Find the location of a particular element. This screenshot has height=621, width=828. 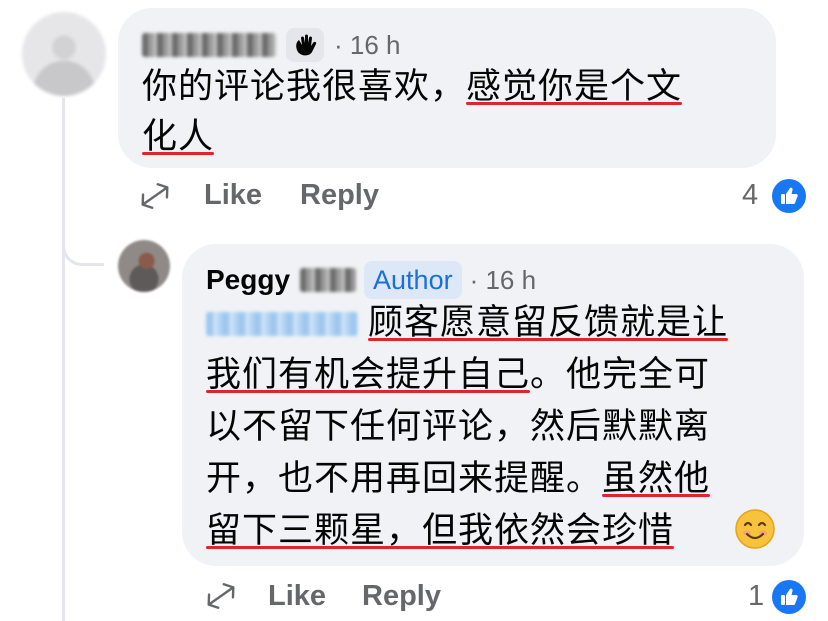

author-surname-redacted is located at coordinates (328, 280).